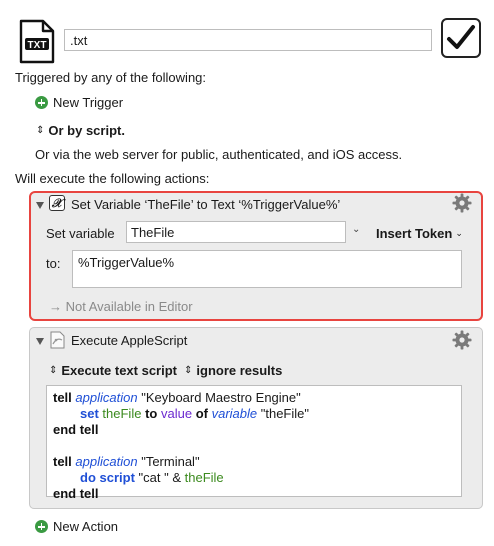 This screenshot has height=546, width=494. I want to click on checkmark-icon, so click(461, 37).